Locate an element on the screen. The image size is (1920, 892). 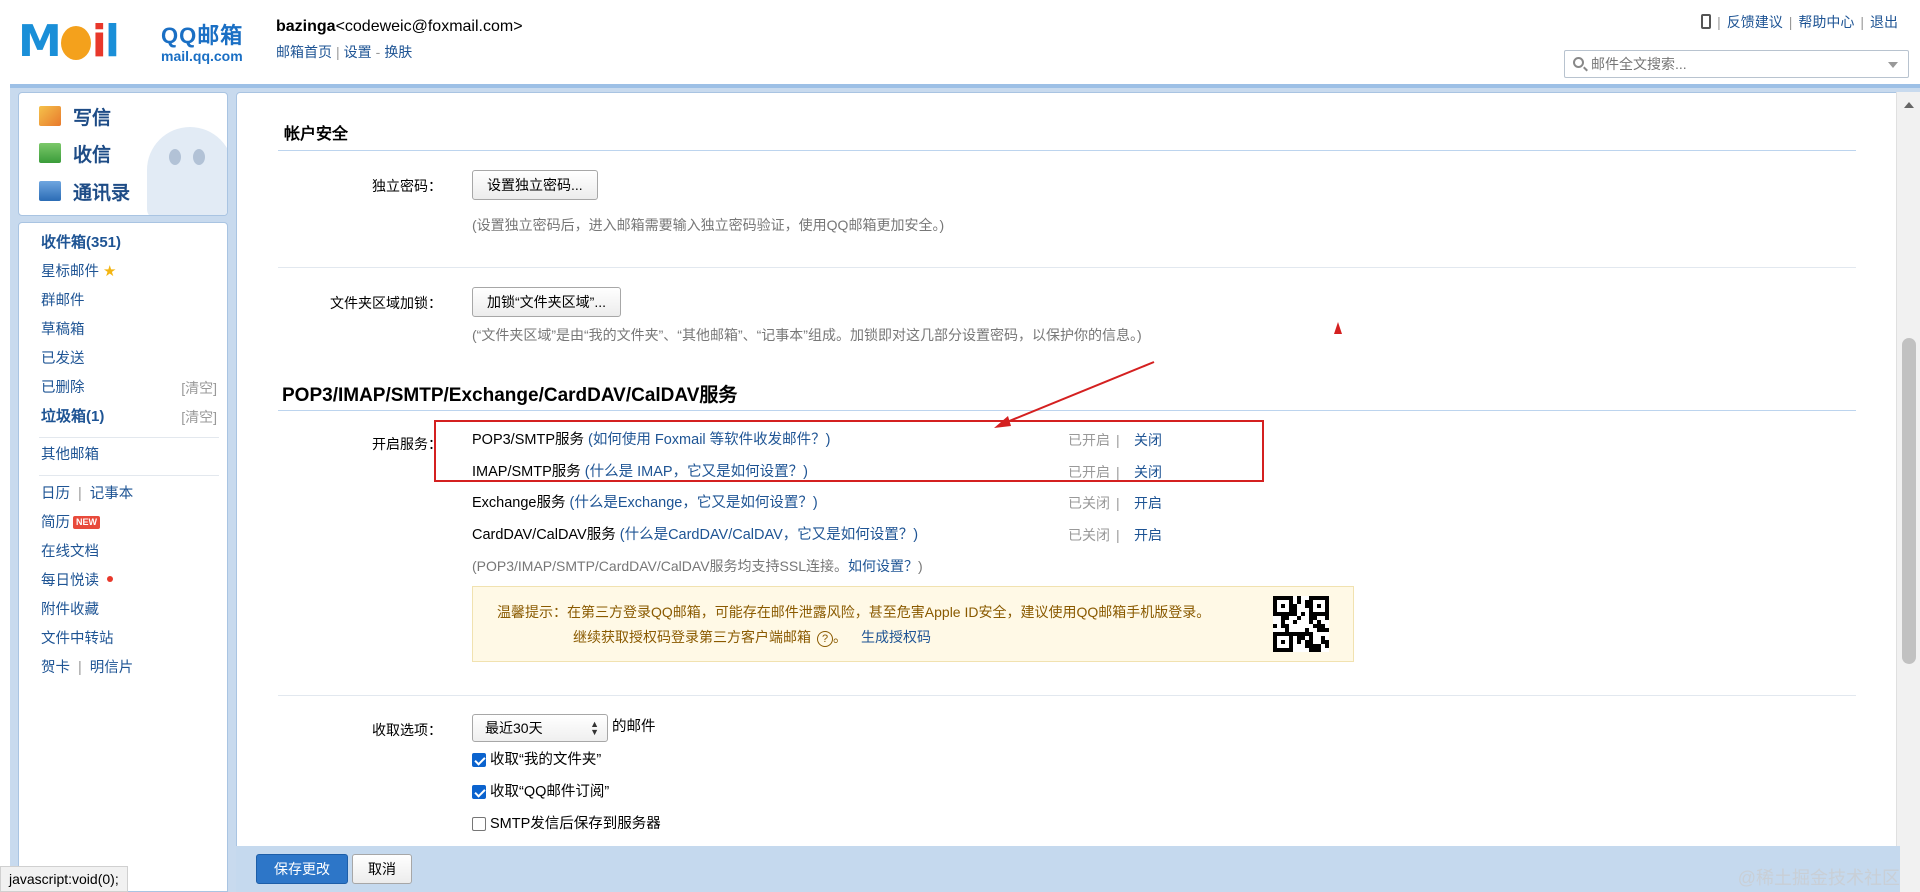
help-question-icon: ? is located at coordinates (825, 639).